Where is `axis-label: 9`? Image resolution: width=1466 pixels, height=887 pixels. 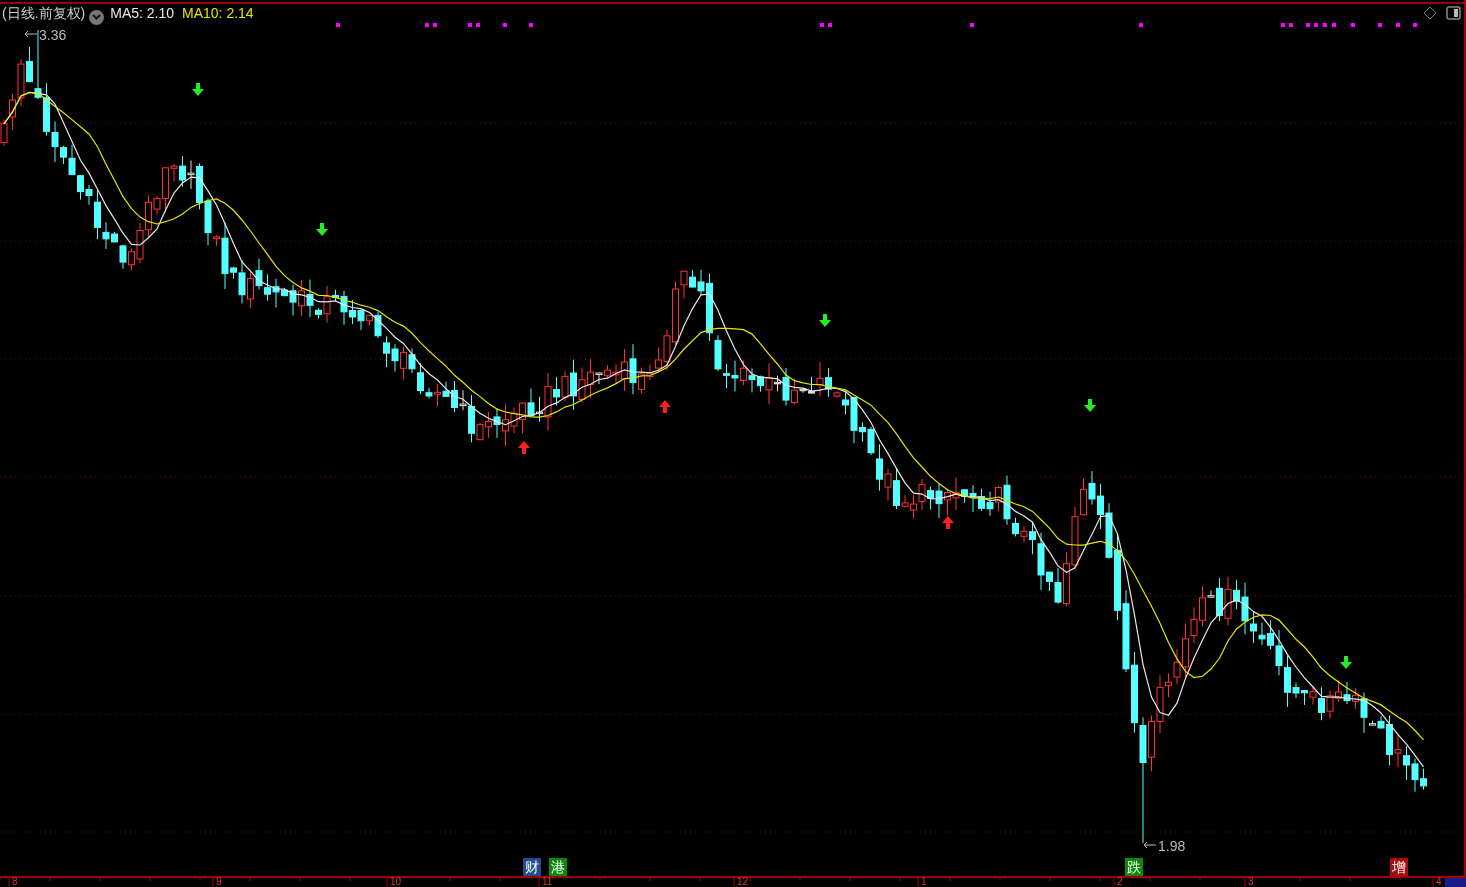 axis-label: 9 is located at coordinates (219, 882).